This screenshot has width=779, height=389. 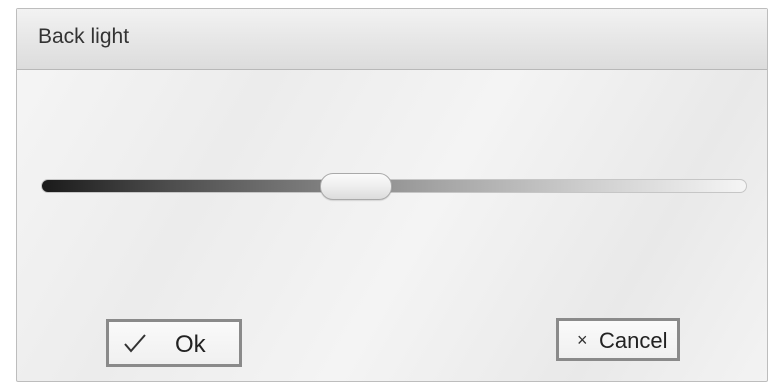 I want to click on close-icon: ×, so click(x=582, y=340).